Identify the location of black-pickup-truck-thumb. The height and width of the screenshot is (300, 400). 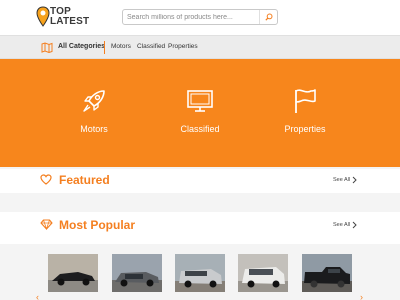
(327, 273).